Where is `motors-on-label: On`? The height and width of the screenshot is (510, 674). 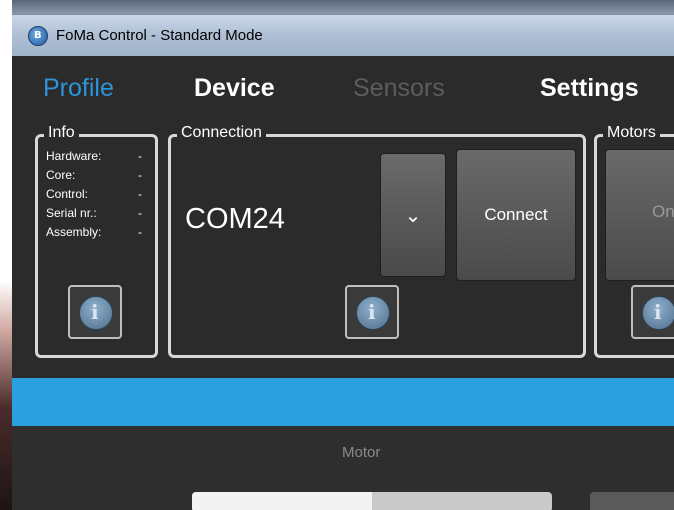
motors-on-label: On is located at coordinates (663, 211).